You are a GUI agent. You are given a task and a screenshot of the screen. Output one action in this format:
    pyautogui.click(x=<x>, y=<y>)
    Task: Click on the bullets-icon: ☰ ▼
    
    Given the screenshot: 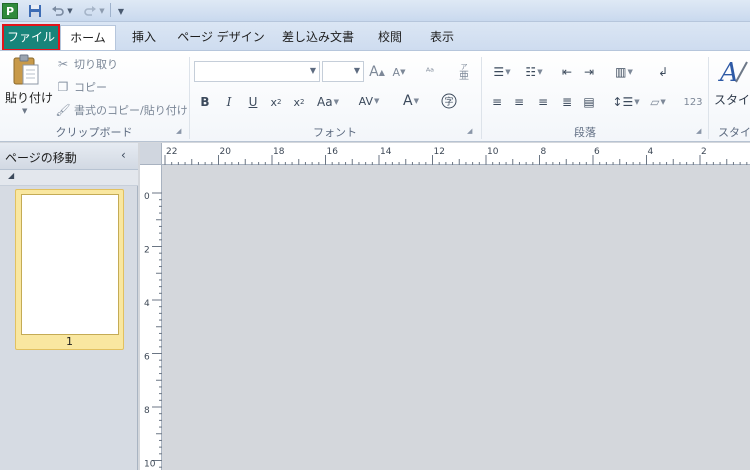 What is the action you would take?
    pyautogui.click(x=502, y=72)
    